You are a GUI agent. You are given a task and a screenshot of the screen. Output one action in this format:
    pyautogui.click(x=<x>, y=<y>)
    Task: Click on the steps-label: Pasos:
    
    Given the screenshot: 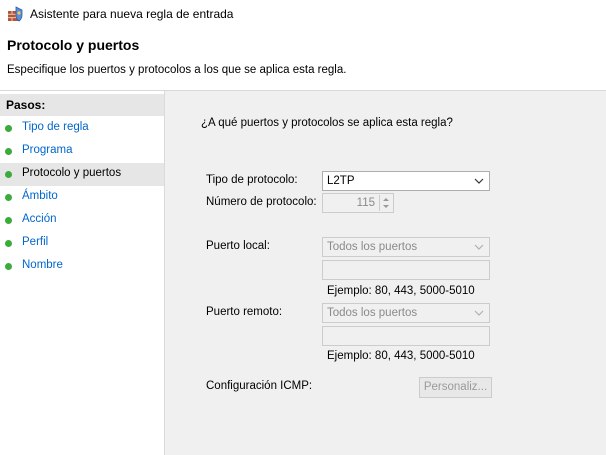 What is the action you would take?
    pyautogui.click(x=82, y=105)
    